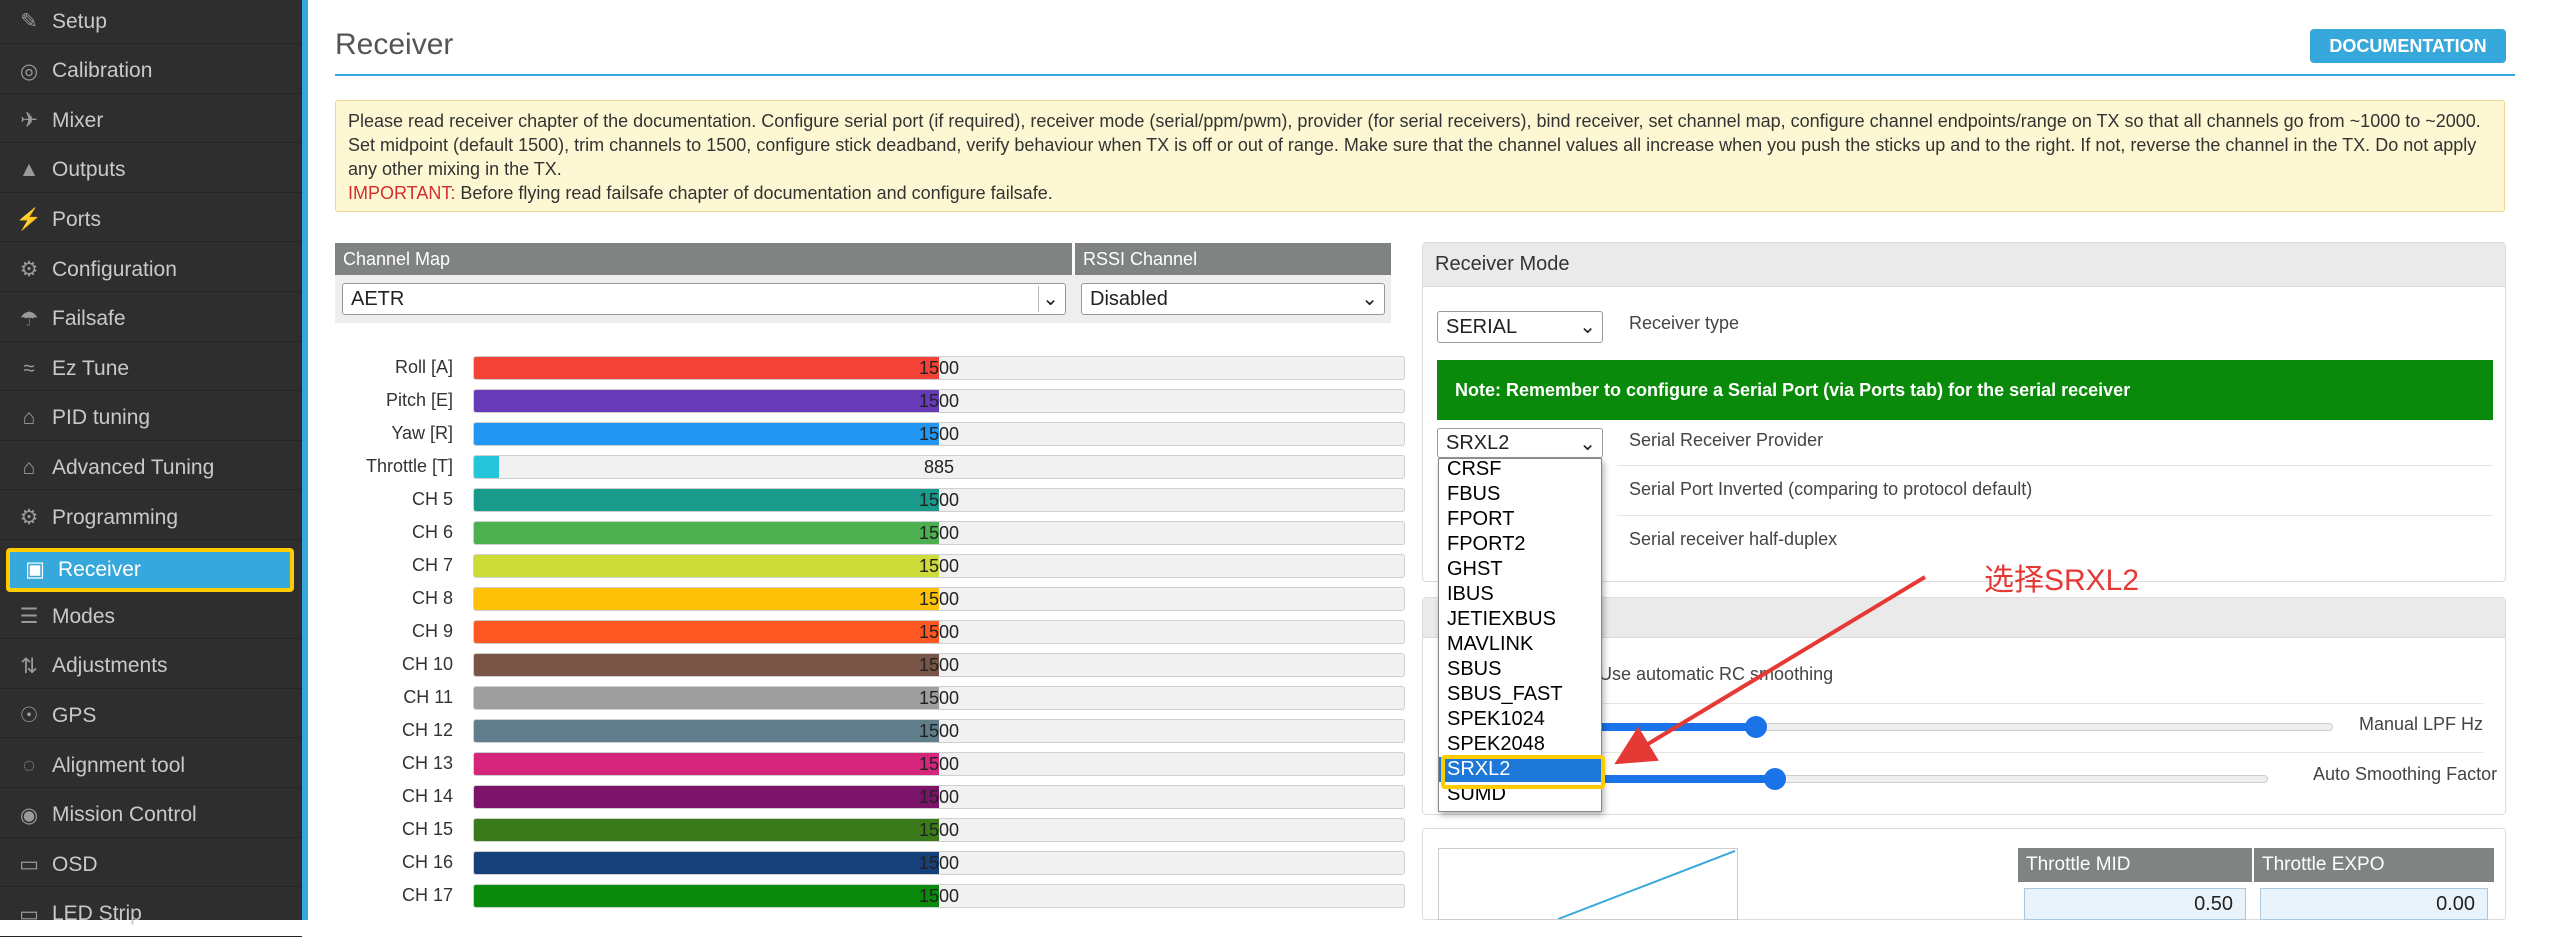 The height and width of the screenshot is (937, 2560). I want to click on annotation-text: 选择SRXL2, so click(2062, 580).